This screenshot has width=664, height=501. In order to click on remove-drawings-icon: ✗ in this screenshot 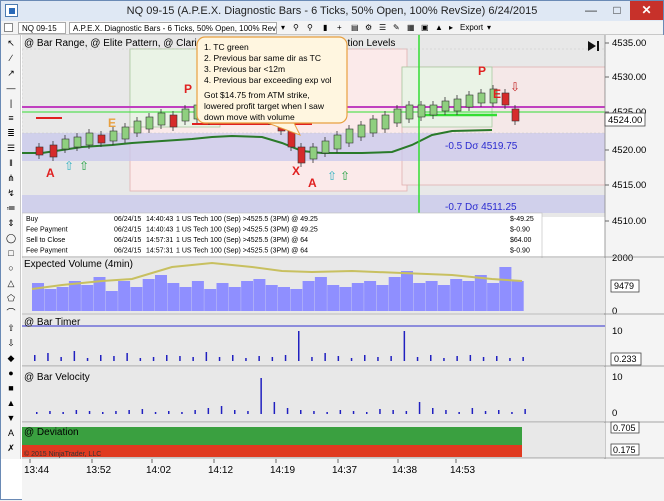, I will do `click(11, 448)`.